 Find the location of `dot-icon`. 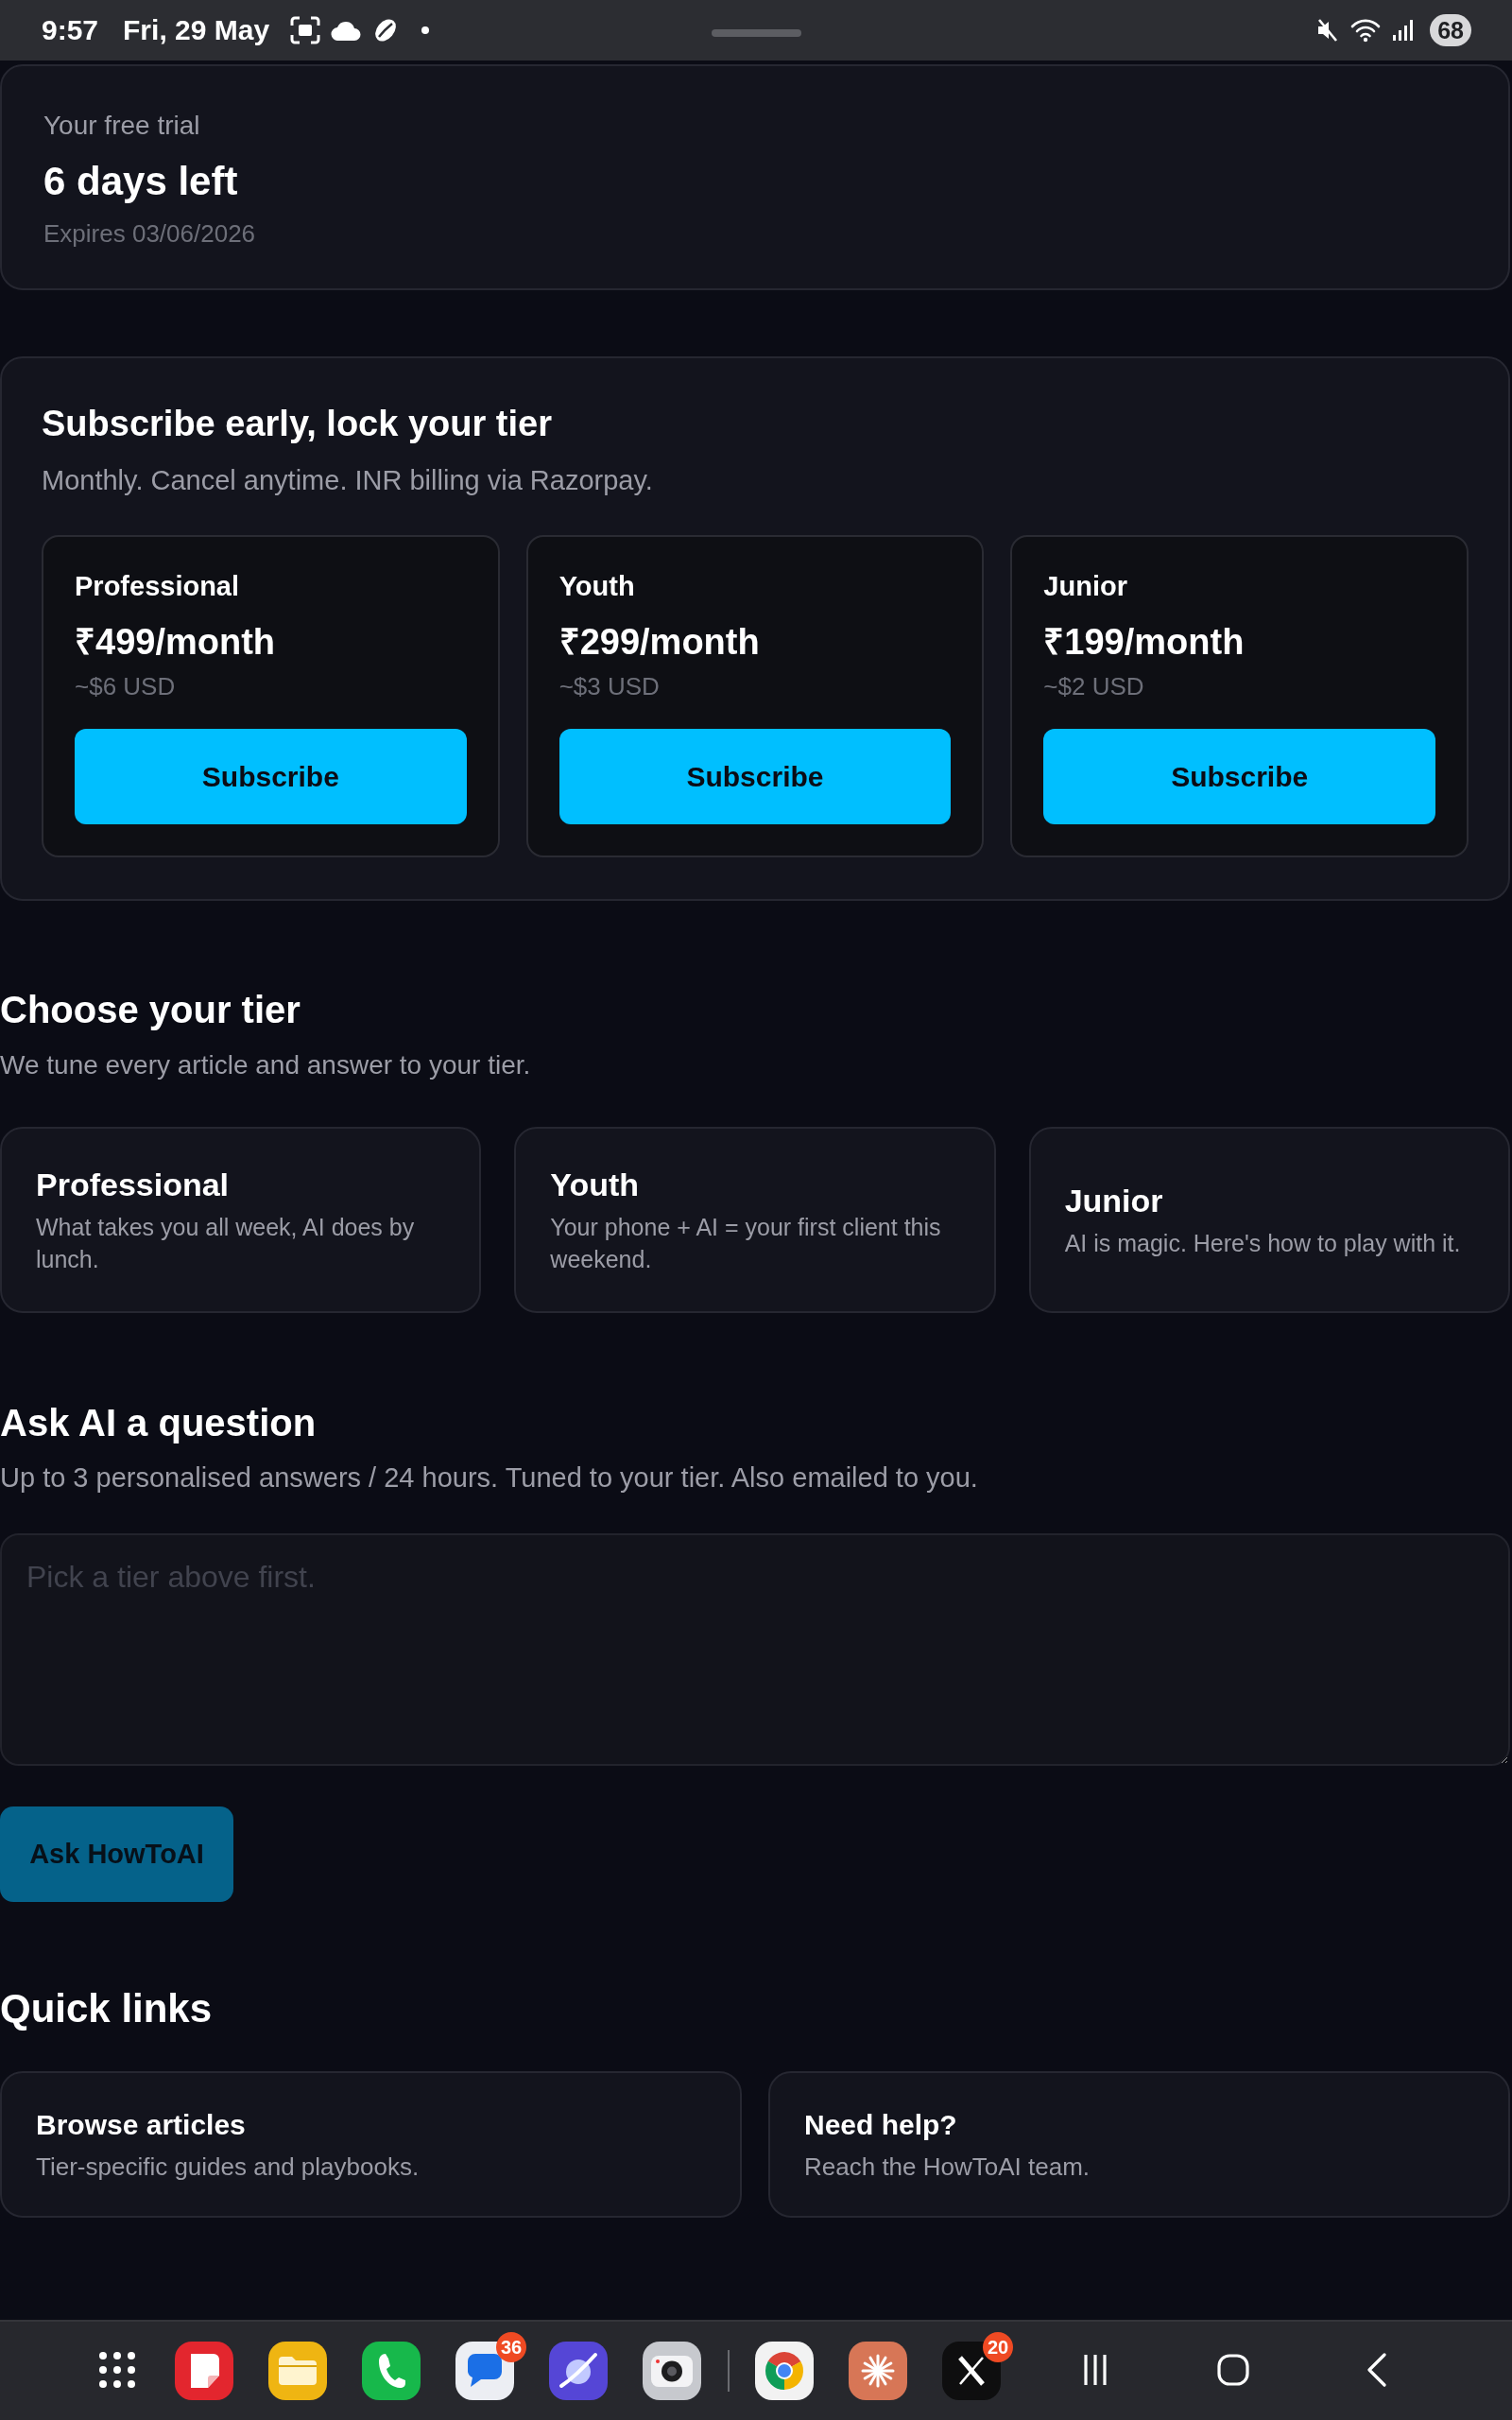

dot-icon is located at coordinates (426, 30).